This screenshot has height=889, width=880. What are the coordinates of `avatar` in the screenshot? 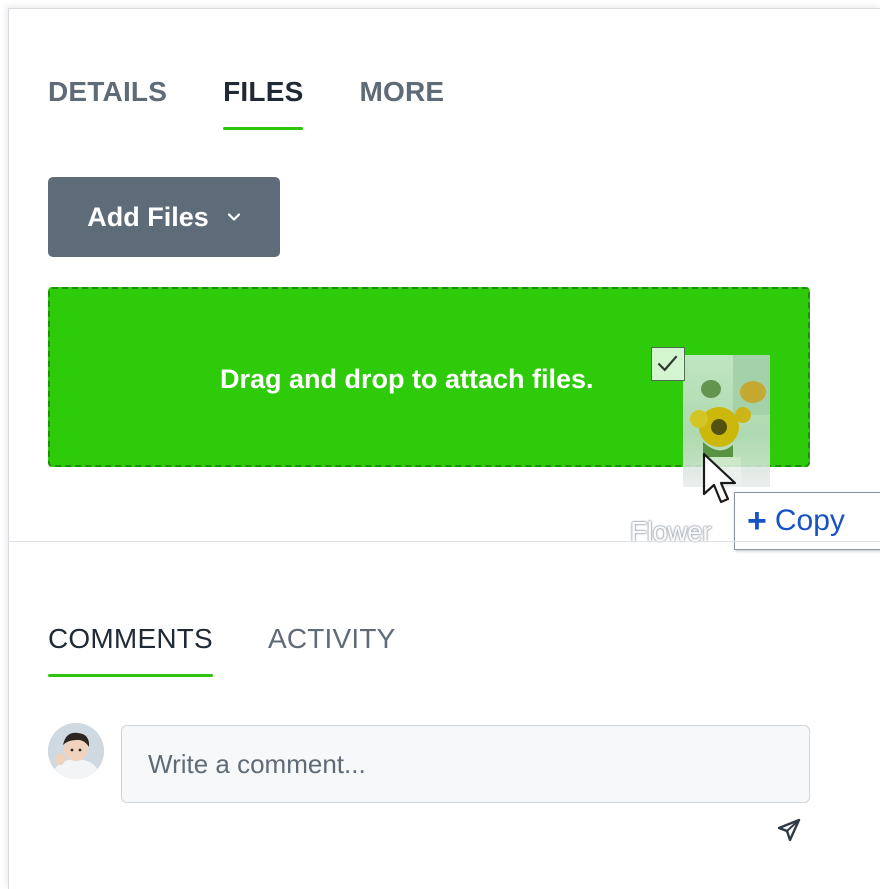 It's located at (76, 751).